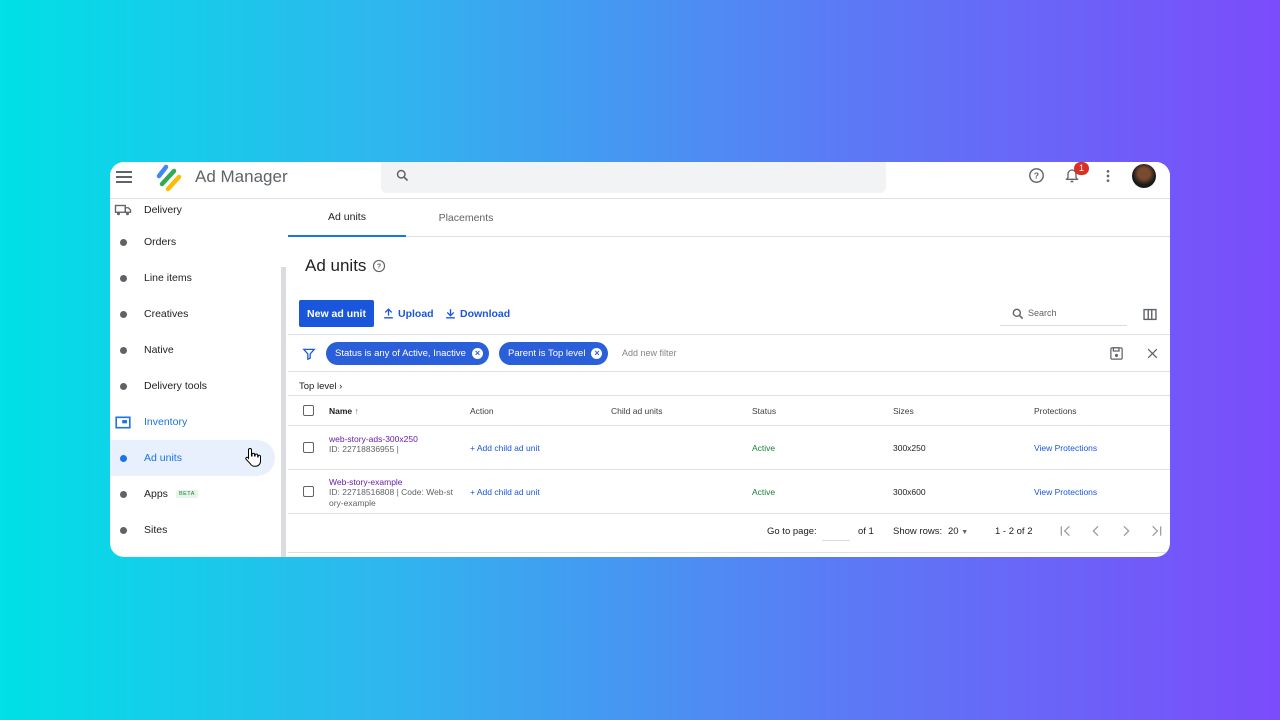  I want to click on inventory-icon, so click(123, 422).